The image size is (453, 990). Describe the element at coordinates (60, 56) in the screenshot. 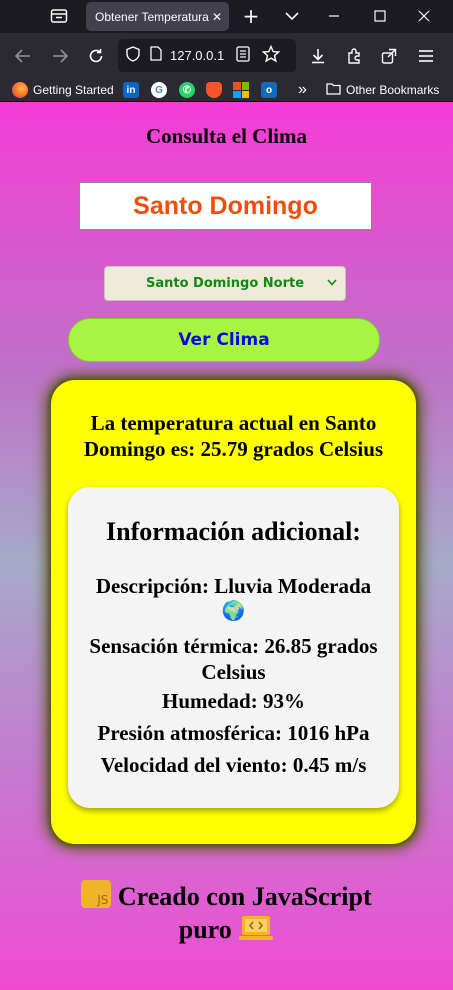

I see `forward-icon` at that location.